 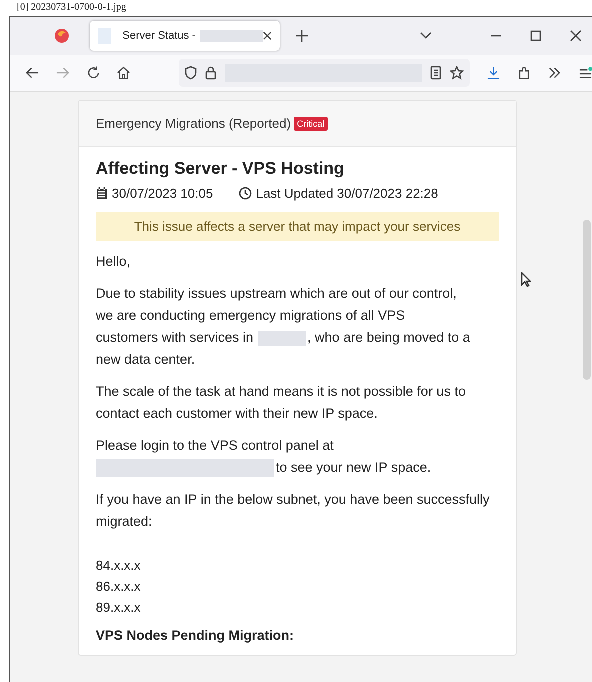 I want to click on address-bar, so click(x=324, y=73).